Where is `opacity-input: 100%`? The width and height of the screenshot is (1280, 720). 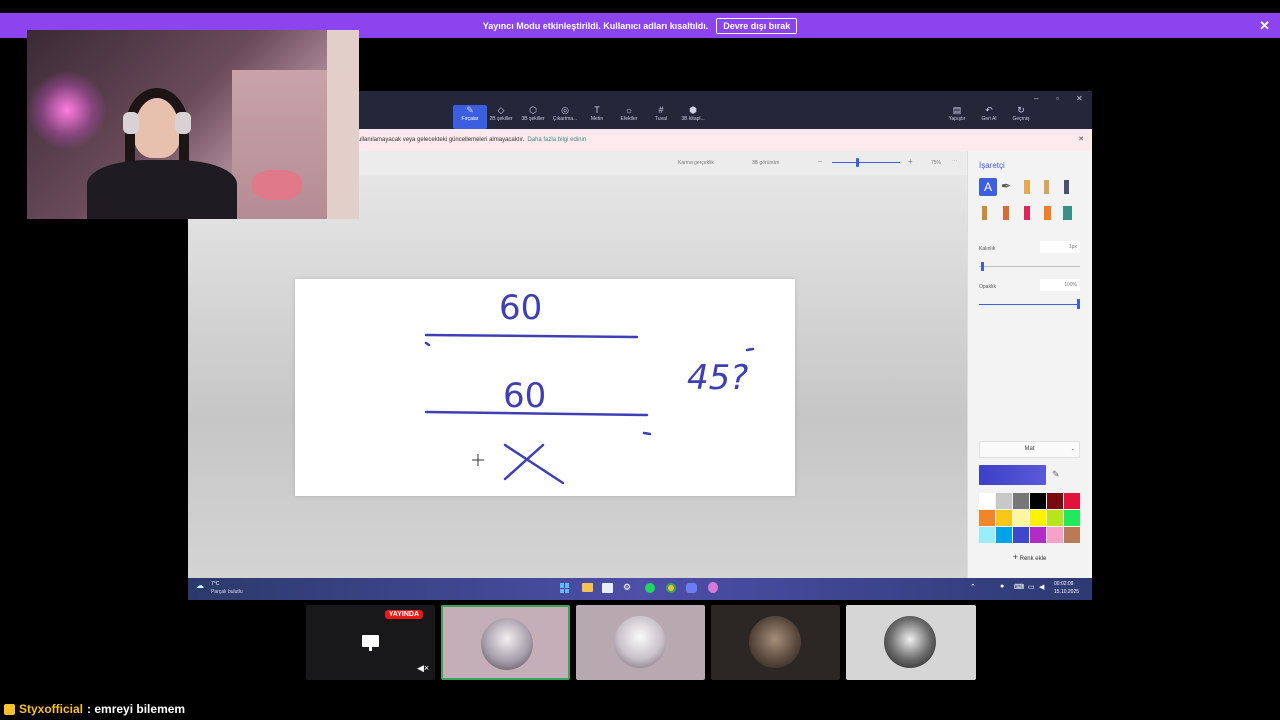 opacity-input: 100% is located at coordinates (1060, 285).